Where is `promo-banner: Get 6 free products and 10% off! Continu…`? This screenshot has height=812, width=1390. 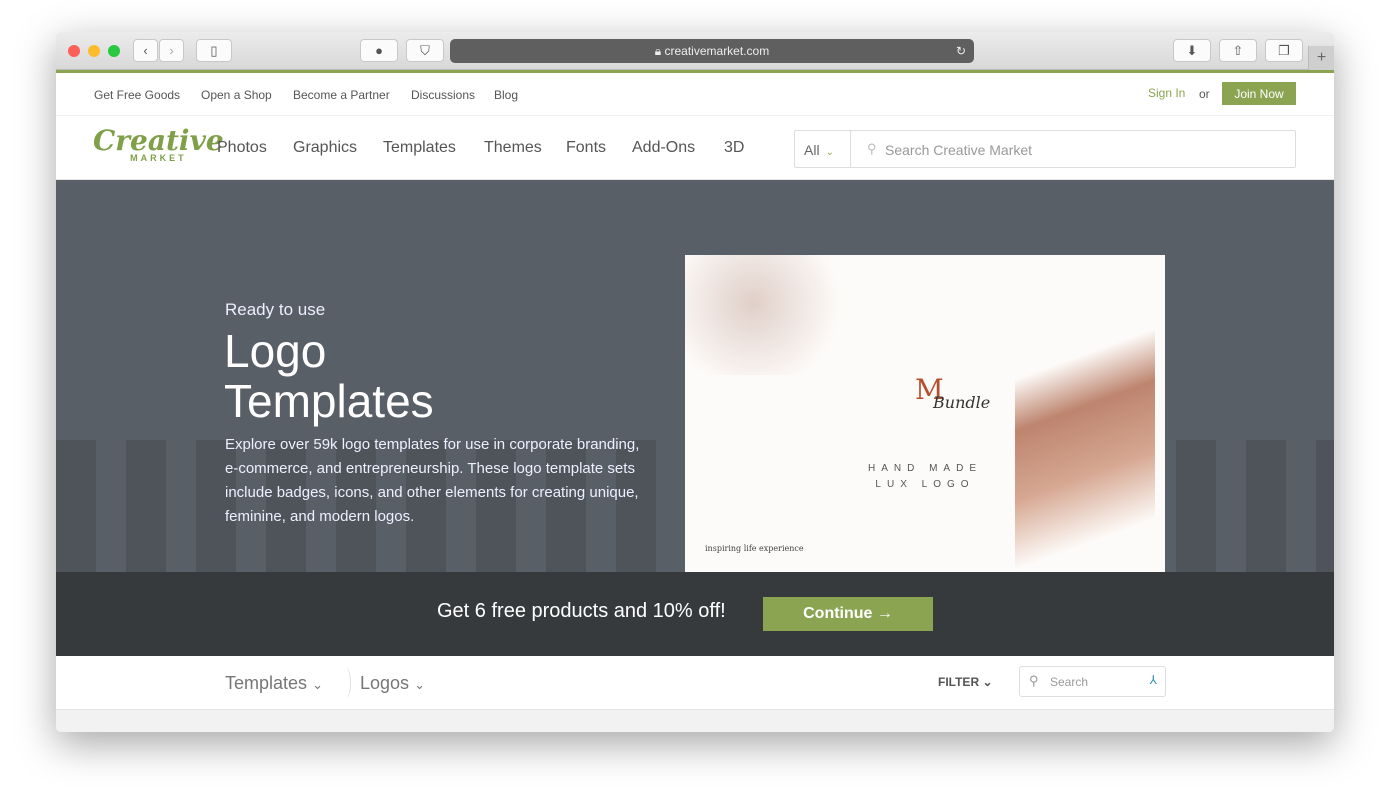 promo-banner: Get 6 free products and 10% off! Continu… is located at coordinates (695, 614).